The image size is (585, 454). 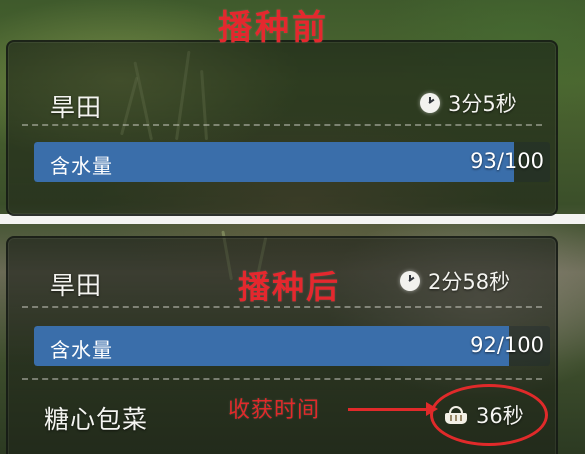 I want to click on water-level-bar: 含水量 93/100, so click(x=292, y=162).